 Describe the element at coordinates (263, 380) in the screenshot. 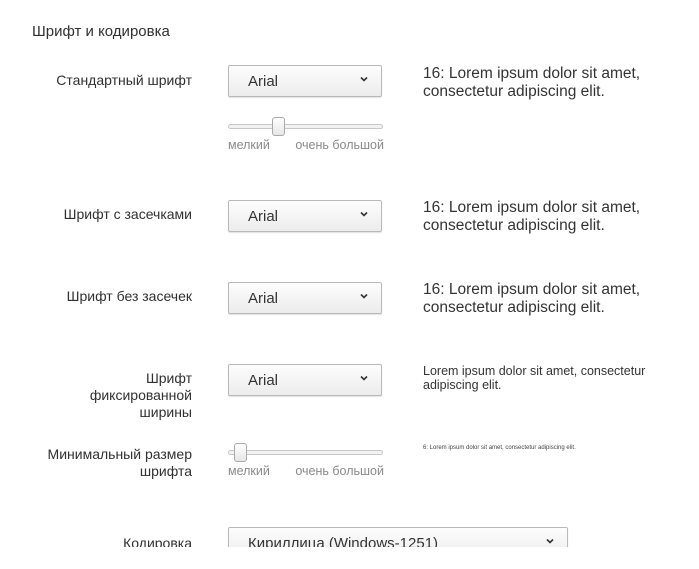

I see `fixed-width-font-value: Arial` at that location.